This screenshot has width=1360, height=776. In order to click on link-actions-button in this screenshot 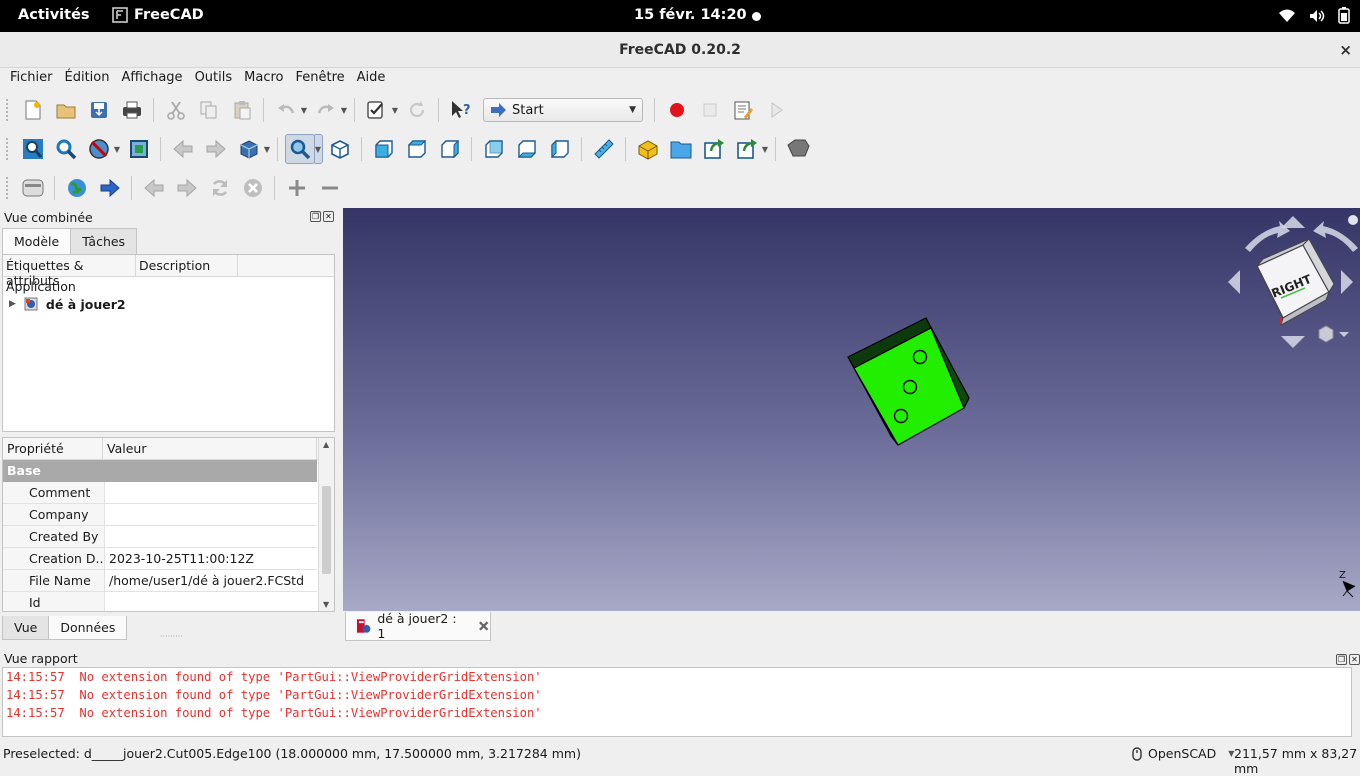, I will do `click(747, 149)`.